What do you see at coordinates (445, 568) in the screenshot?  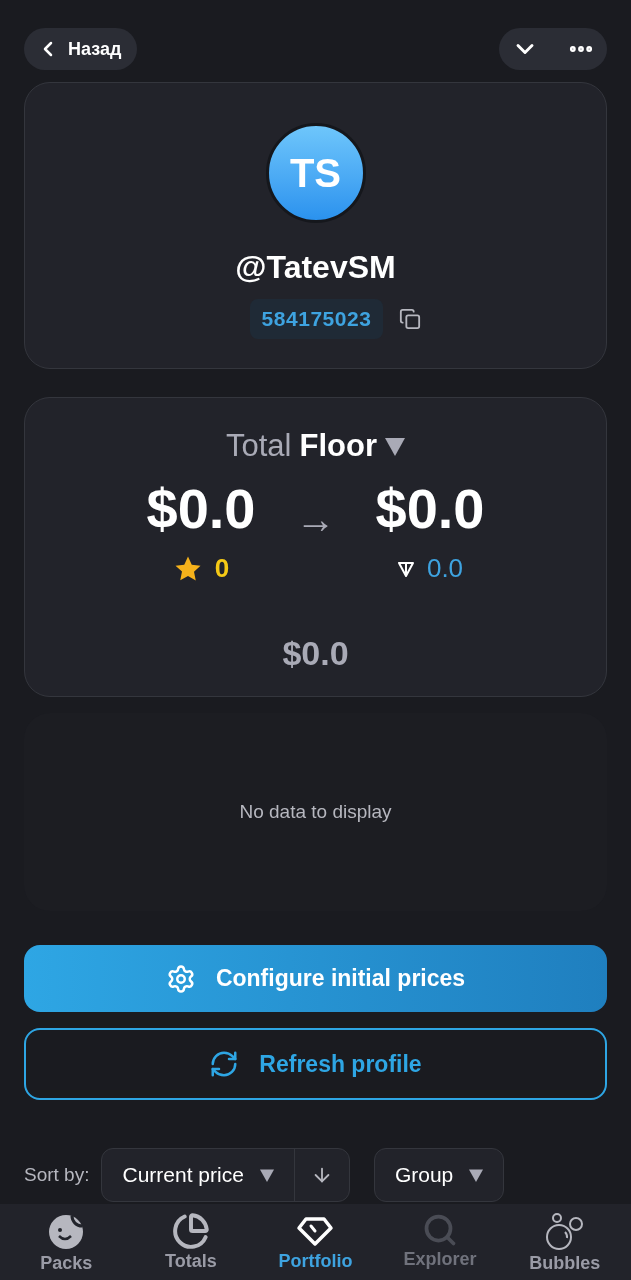 I see `ton-amount: 0.0` at bounding box center [445, 568].